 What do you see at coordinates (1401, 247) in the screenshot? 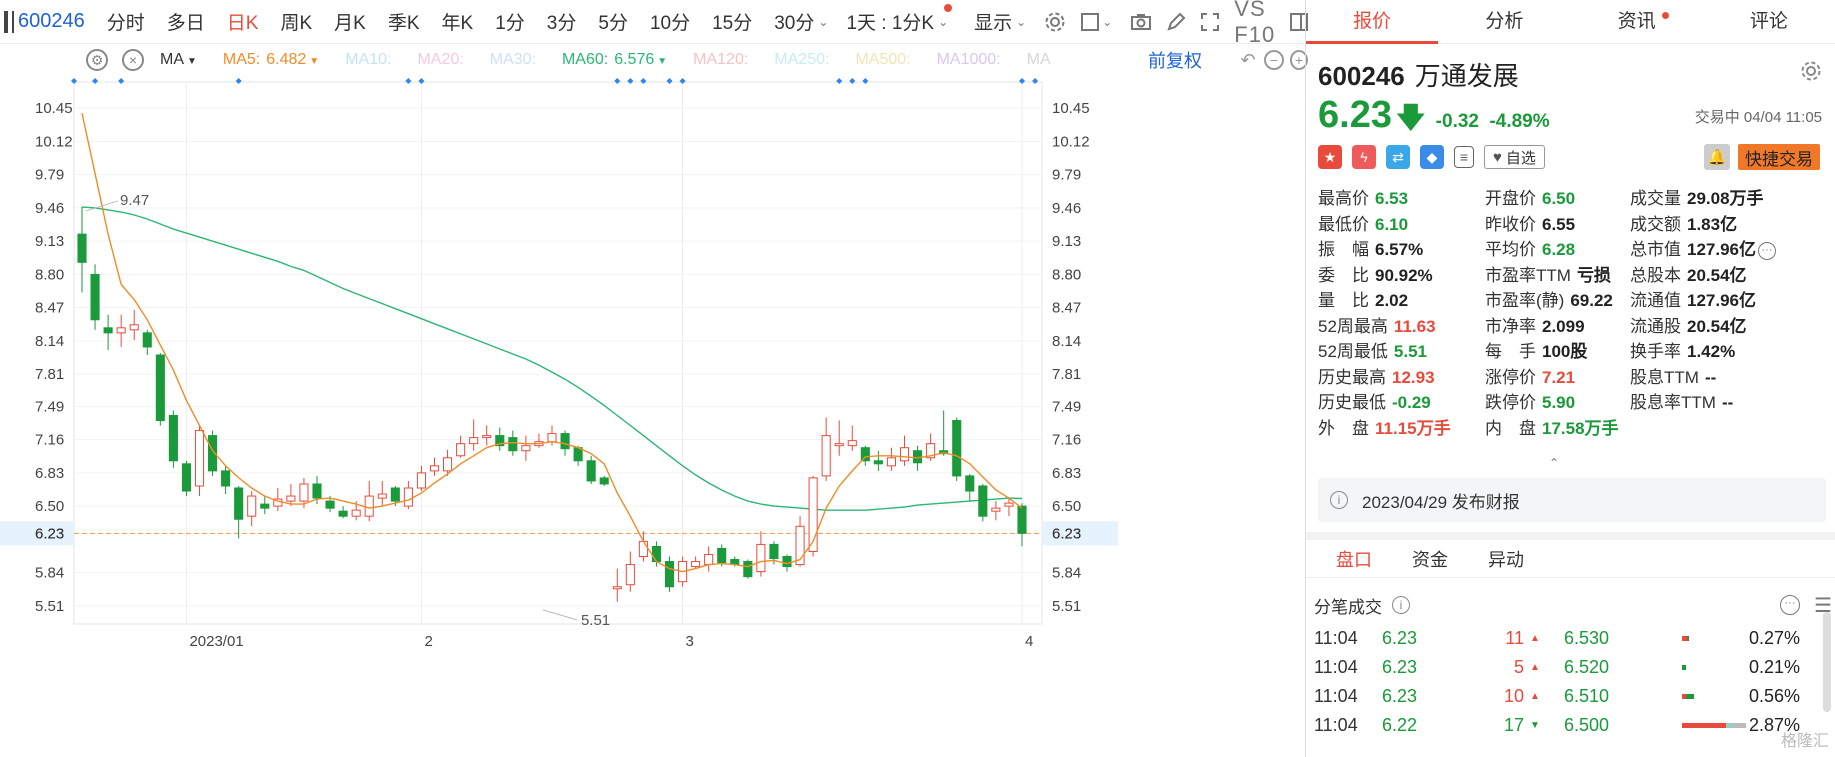
I see `stat-cell: 振 幅 6.57%` at bounding box center [1401, 247].